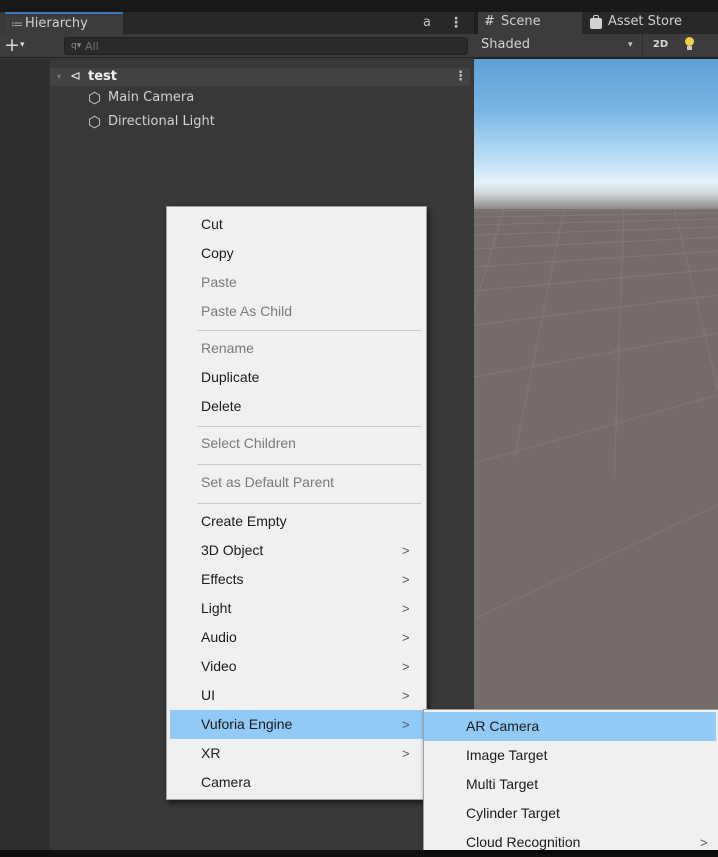 The image size is (718, 857). Describe the element at coordinates (296, 753) in the screenshot. I see `menu-item-xr: XR >` at that location.